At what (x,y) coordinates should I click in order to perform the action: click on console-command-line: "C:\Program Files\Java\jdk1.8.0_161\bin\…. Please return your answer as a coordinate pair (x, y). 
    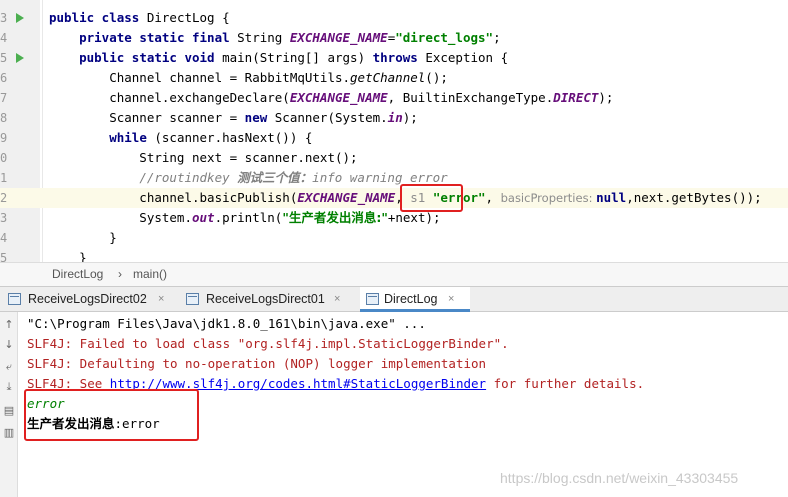
    Looking at the image, I should click on (226, 323).